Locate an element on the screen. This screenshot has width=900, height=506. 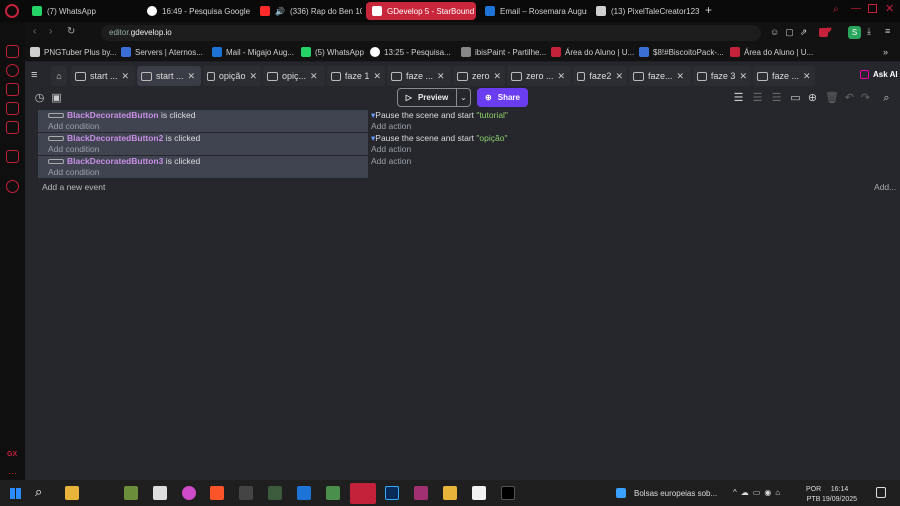
tab-scene: opição ✕ is located at coordinates (232, 76).